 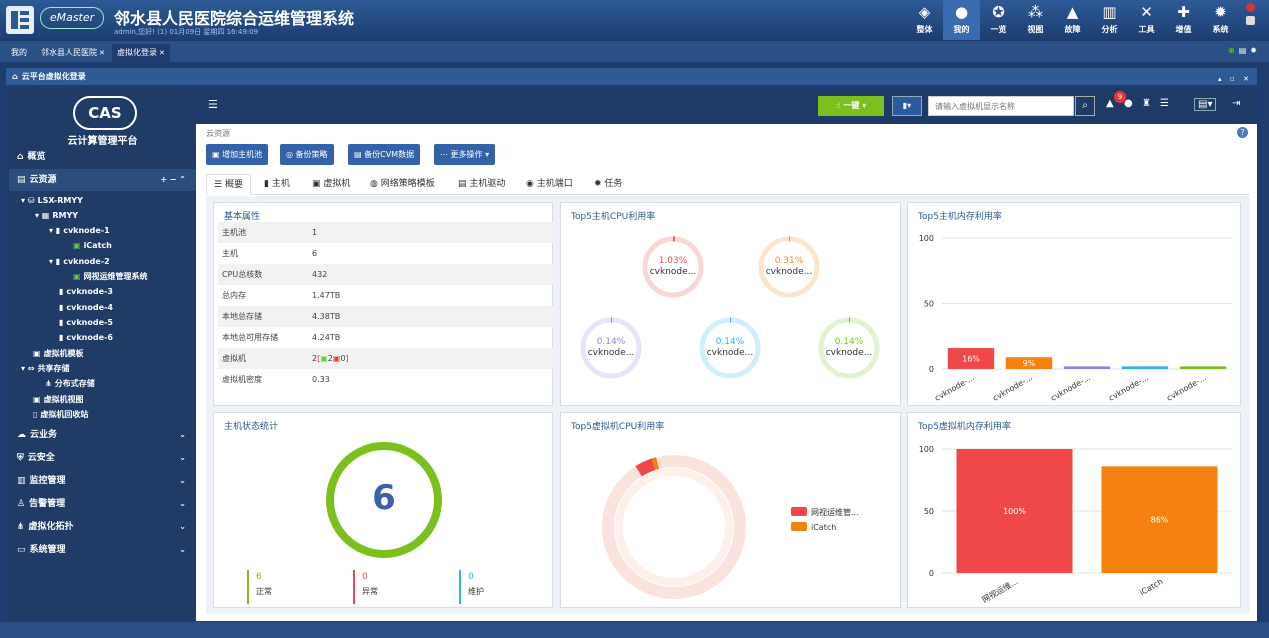 I want to click on nav-mine: ● 我的, so click(x=961, y=20).